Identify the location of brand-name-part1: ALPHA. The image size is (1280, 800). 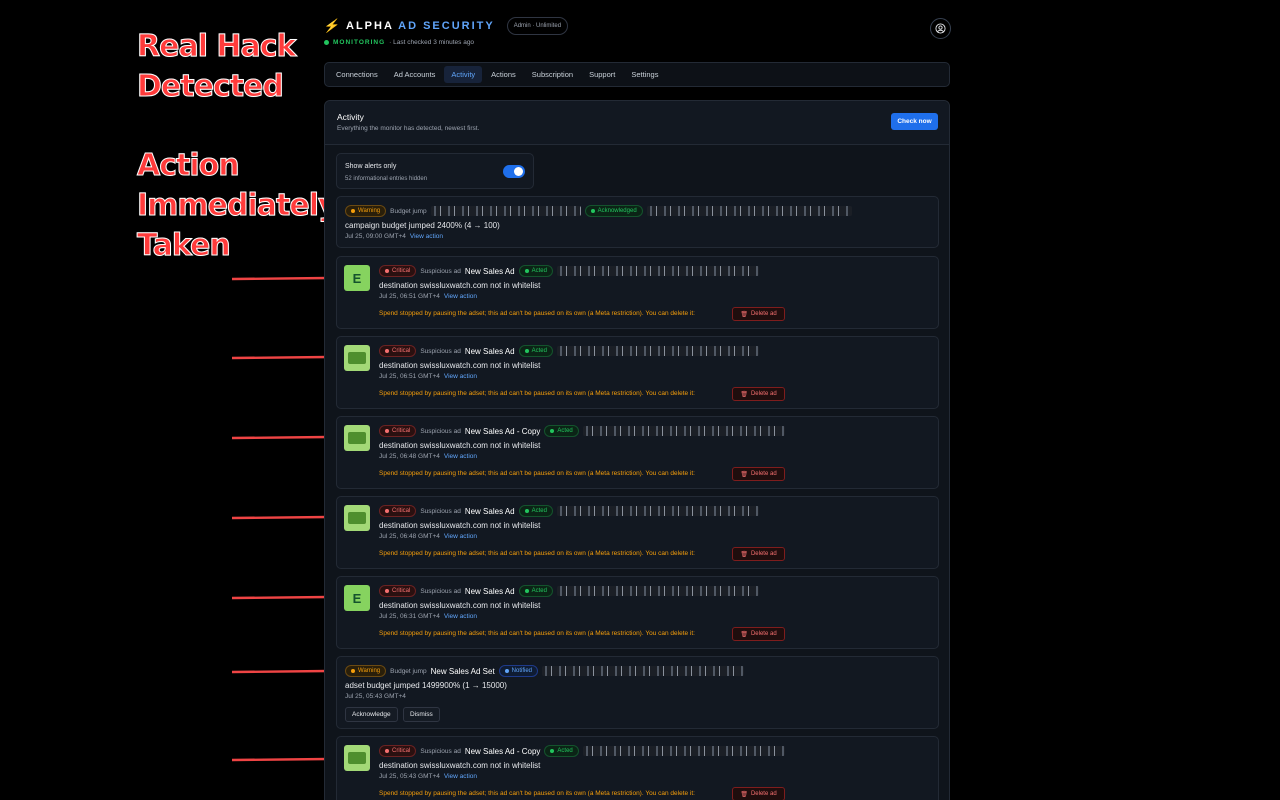
(370, 26).